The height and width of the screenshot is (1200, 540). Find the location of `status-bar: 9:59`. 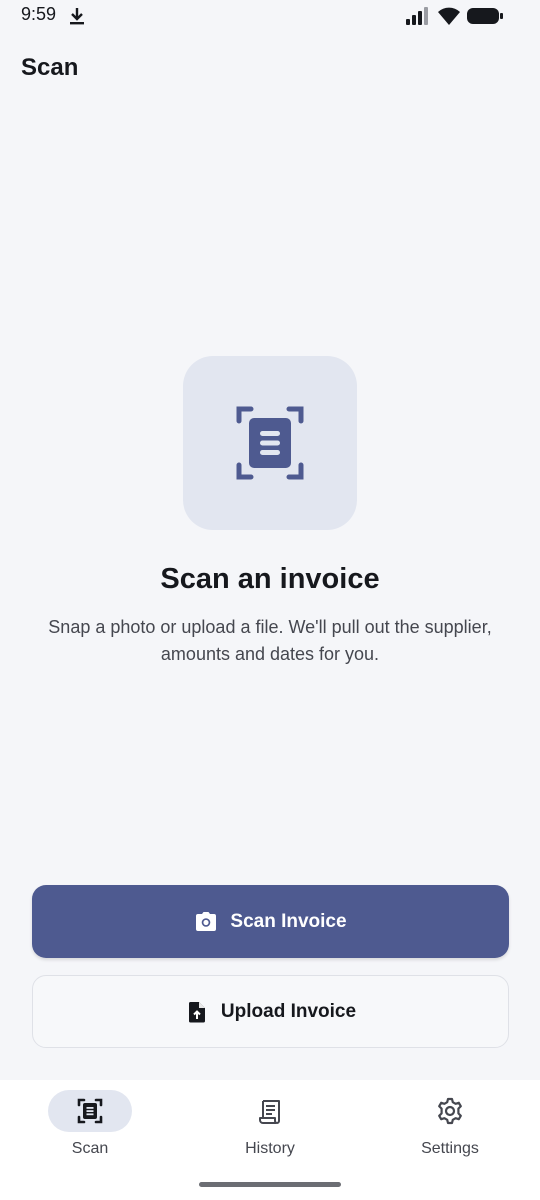

status-bar: 9:59 is located at coordinates (270, 17).